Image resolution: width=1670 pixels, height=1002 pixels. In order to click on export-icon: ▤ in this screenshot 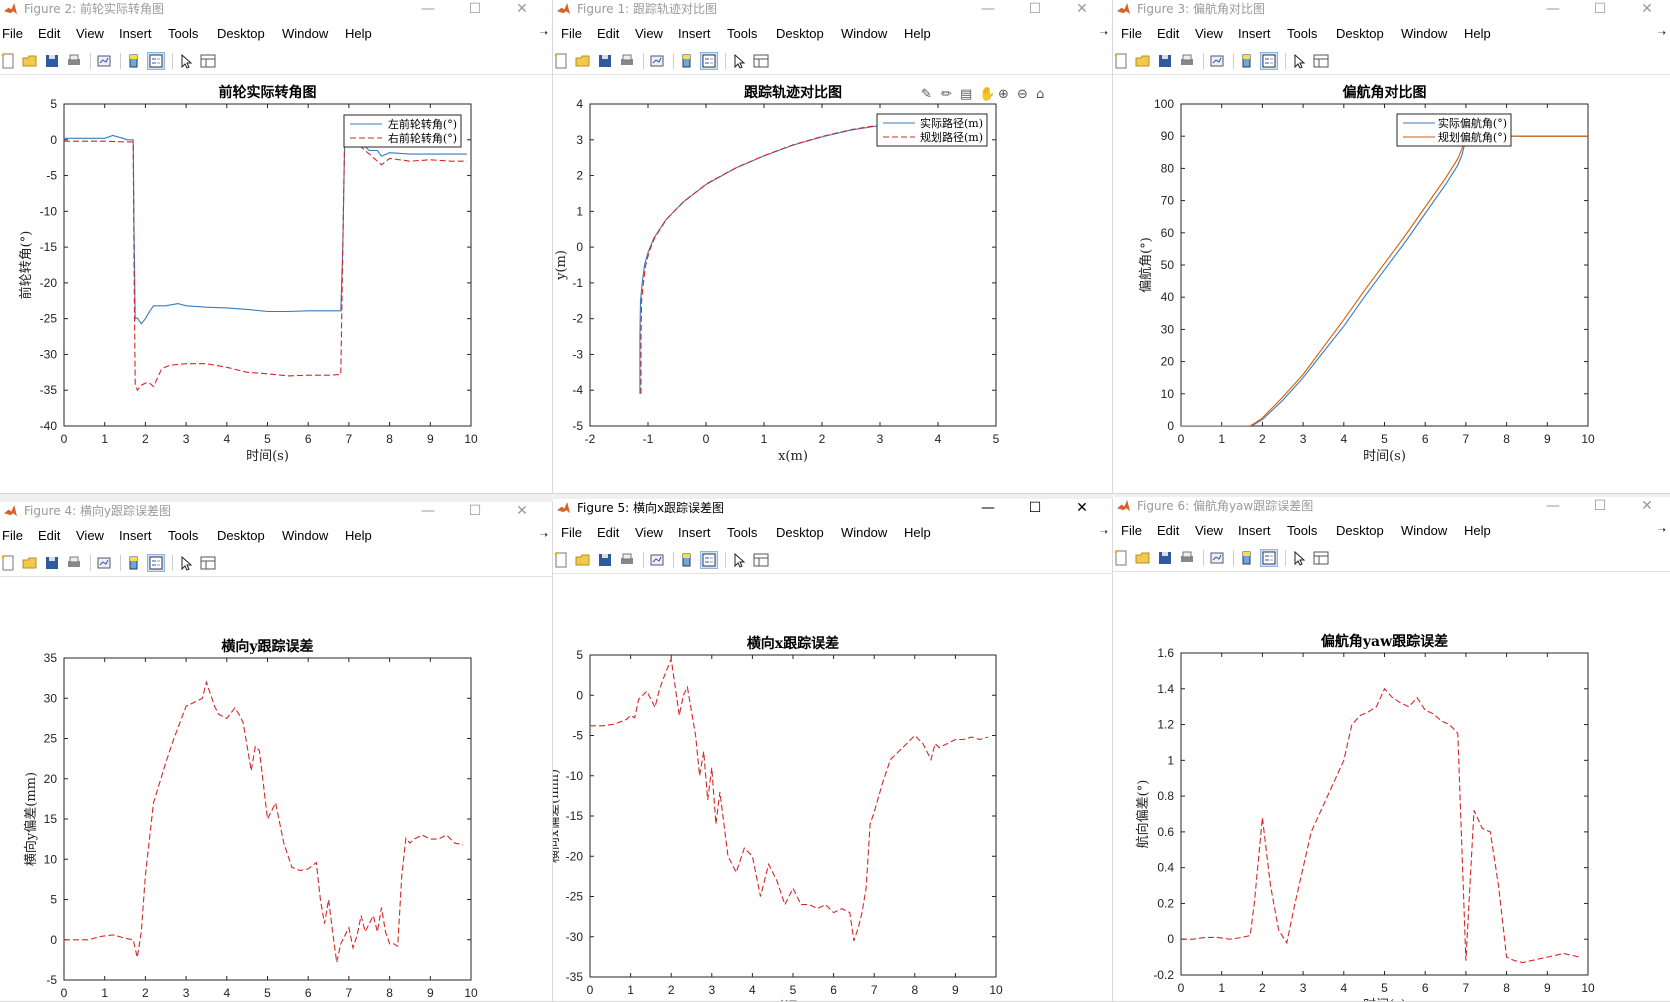, I will do `click(966, 94)`.